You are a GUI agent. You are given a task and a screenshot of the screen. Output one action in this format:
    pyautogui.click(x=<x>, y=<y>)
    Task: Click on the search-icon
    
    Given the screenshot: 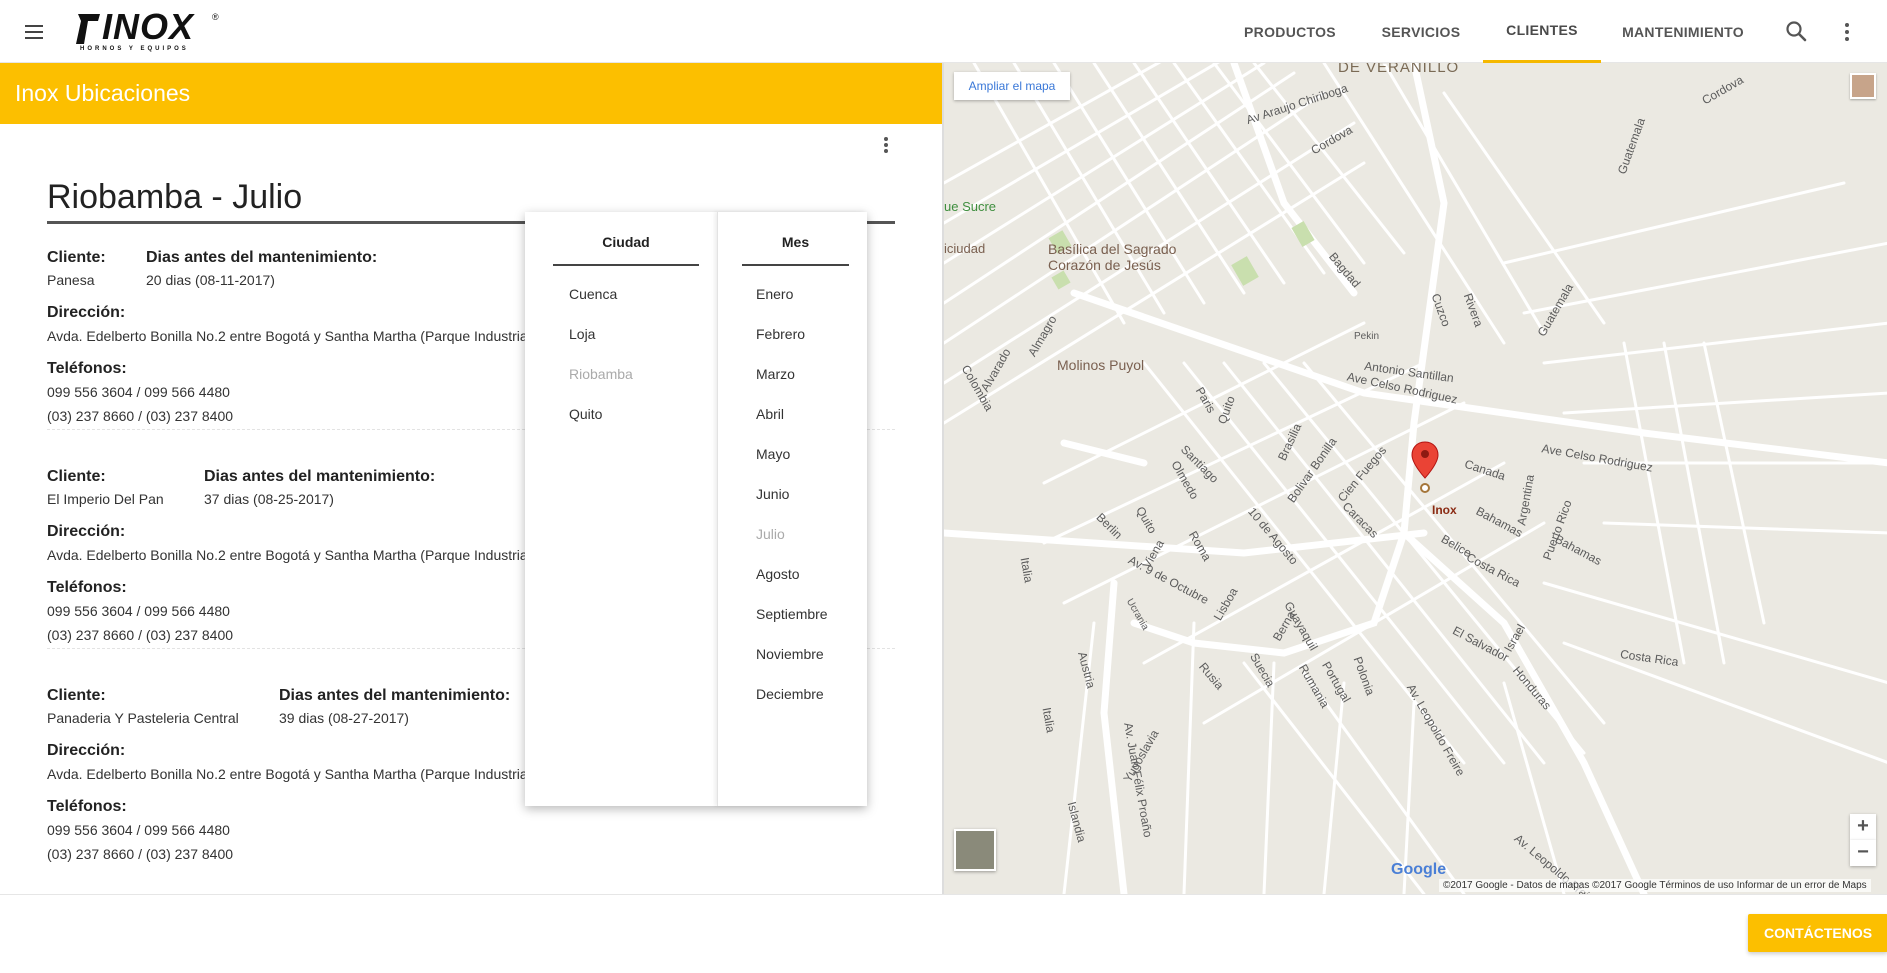 What is the action you would take?
    pyautogui.click(x=1797, y=32)
    